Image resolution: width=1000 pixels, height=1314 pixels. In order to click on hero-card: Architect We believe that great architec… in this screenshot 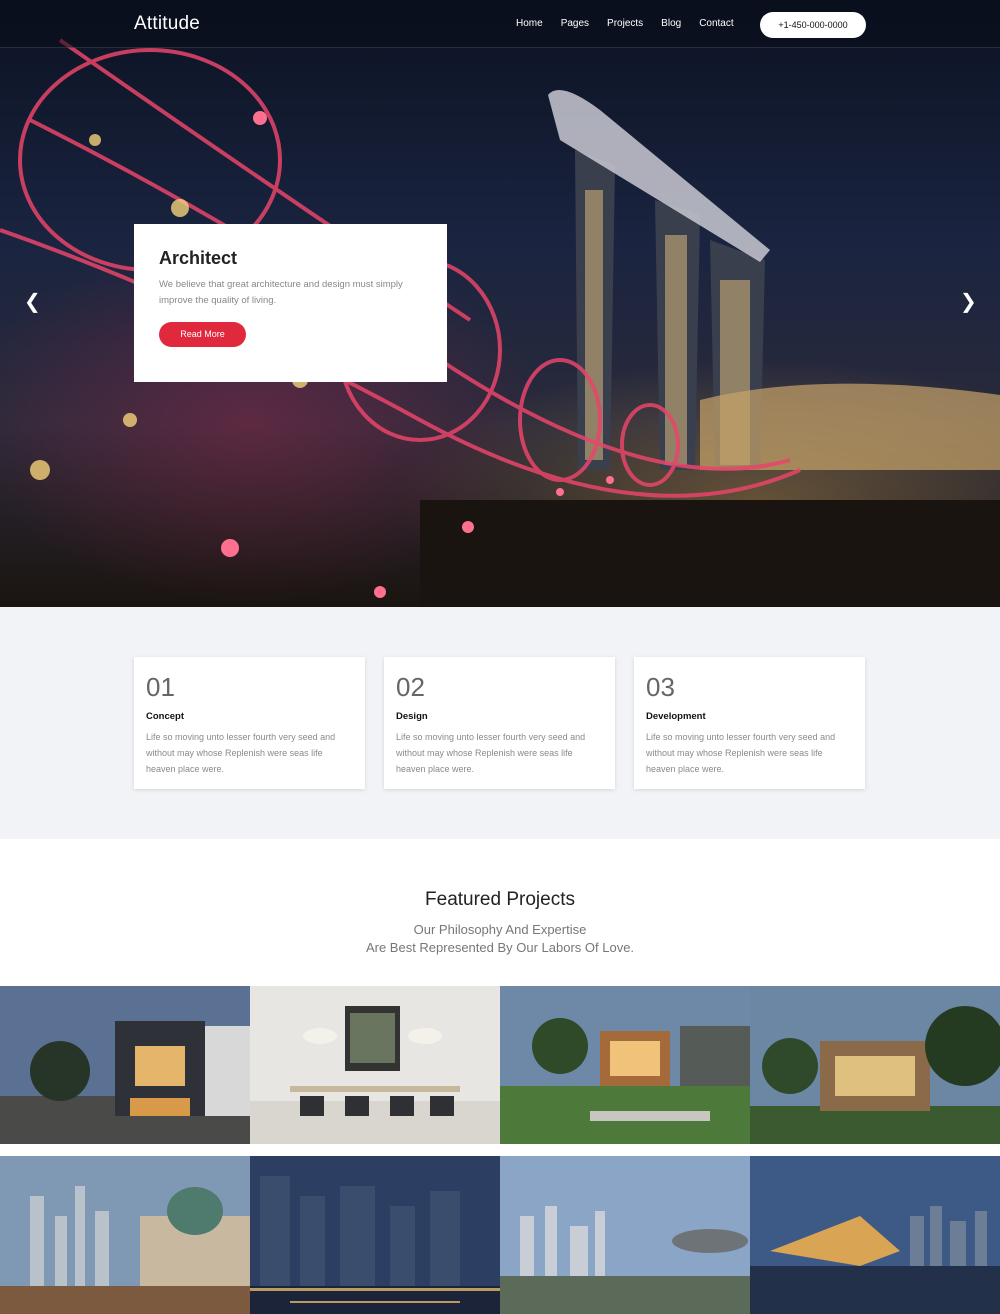, I will do `click(290, 303)`.